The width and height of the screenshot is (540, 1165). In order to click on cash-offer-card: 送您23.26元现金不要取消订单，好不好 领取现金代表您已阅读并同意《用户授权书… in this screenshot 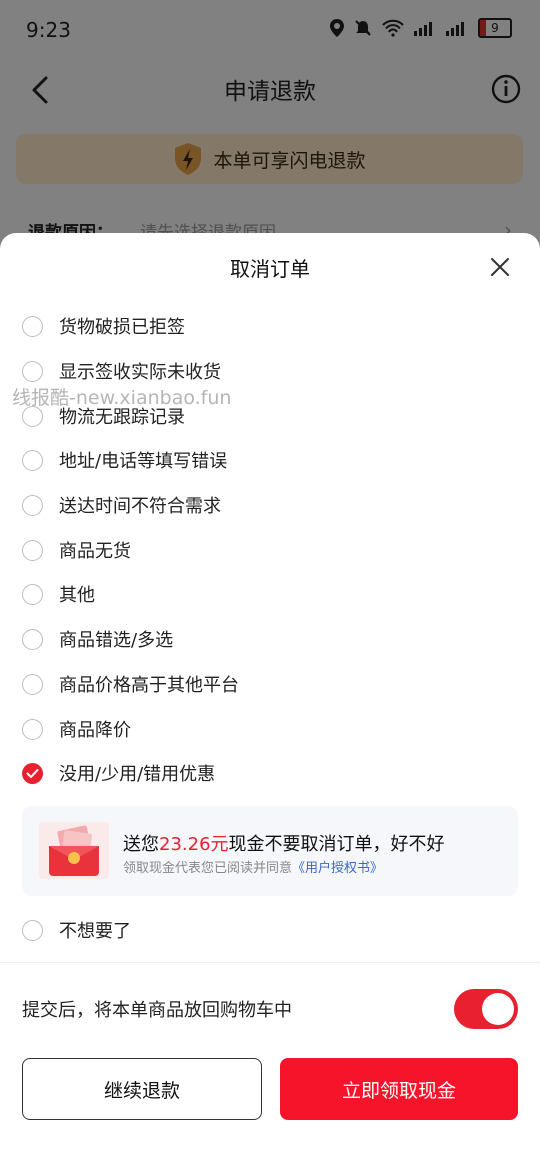, I will do `click(270, 851)`.